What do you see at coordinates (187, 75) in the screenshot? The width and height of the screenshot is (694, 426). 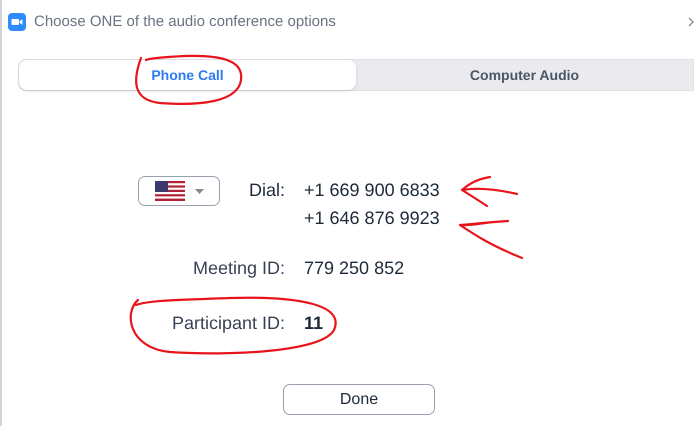 I see `tab: Phone Call` at bounding box center [187, 75].